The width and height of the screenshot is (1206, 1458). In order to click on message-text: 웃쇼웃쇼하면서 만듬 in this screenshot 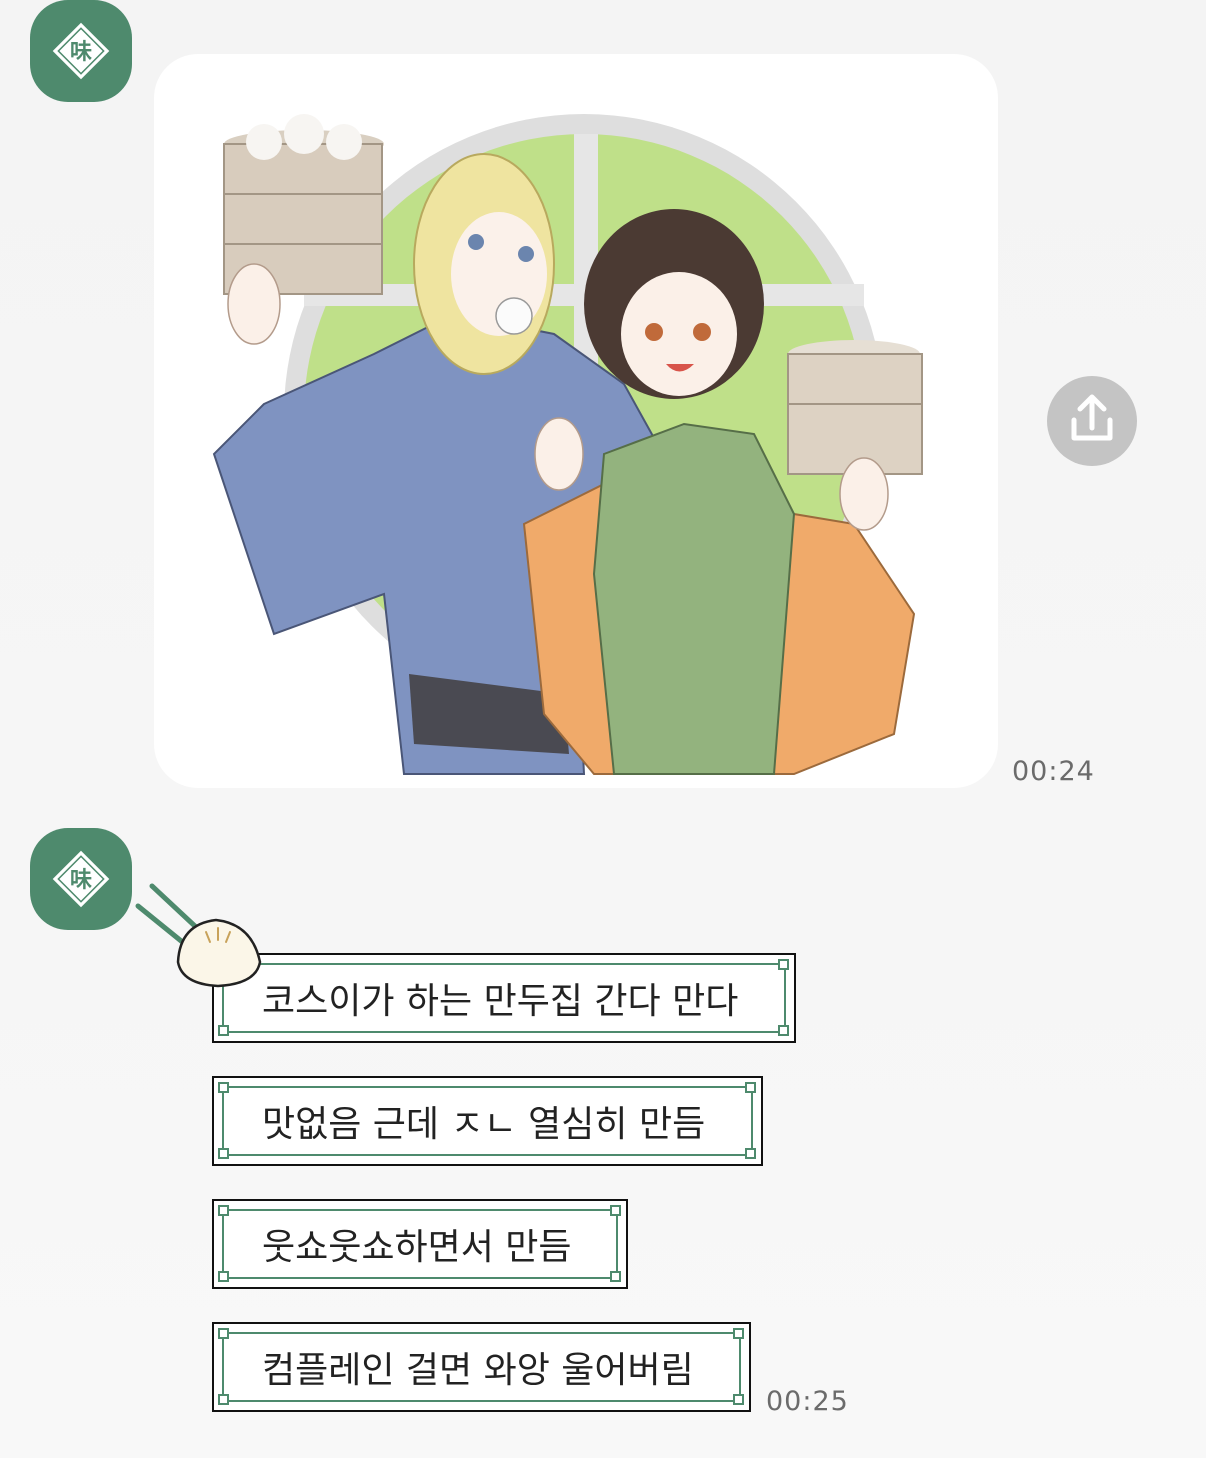, I will do `click(417, 1247)`.